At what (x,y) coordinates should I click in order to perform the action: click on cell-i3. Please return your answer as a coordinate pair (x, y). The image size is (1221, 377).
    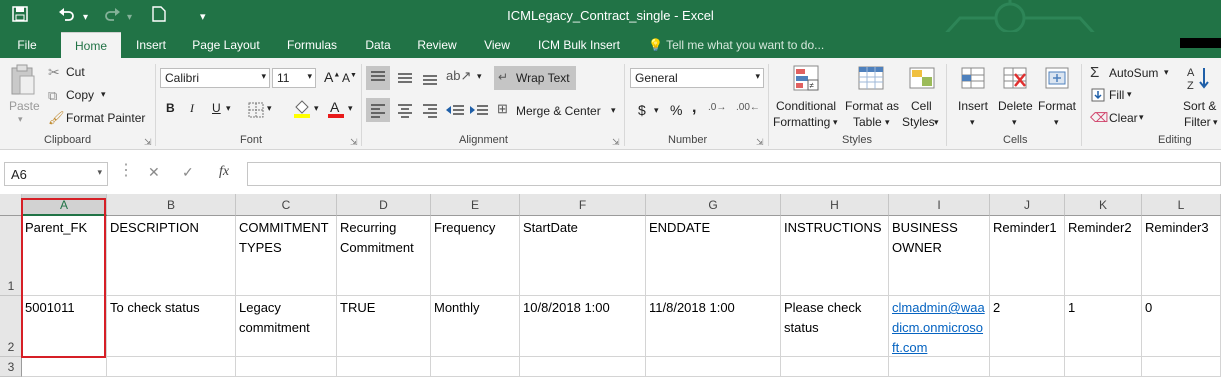
    Looking at the image, I should click on (939, 367).